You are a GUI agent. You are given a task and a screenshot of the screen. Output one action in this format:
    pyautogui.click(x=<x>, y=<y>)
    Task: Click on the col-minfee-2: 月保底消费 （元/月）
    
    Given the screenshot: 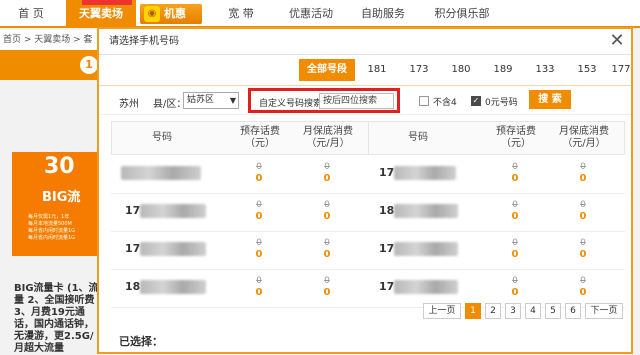 What is the action you would take?
    pyautogui.click(x=584, y=137)
    